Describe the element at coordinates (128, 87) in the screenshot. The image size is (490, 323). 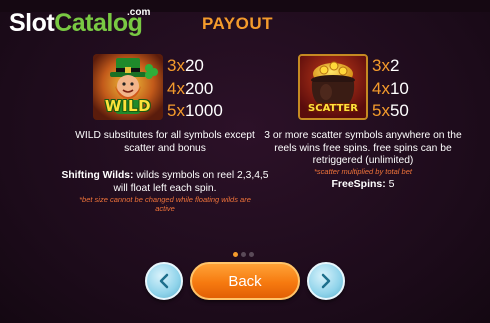
I see `wild-symbol-image: WILD` at that location.